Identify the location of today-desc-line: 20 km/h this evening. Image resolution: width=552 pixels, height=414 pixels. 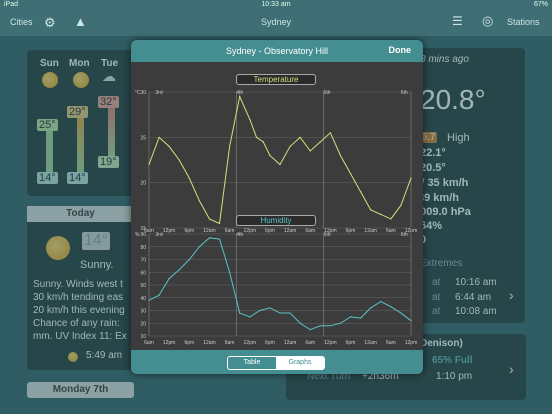
(79, 310).